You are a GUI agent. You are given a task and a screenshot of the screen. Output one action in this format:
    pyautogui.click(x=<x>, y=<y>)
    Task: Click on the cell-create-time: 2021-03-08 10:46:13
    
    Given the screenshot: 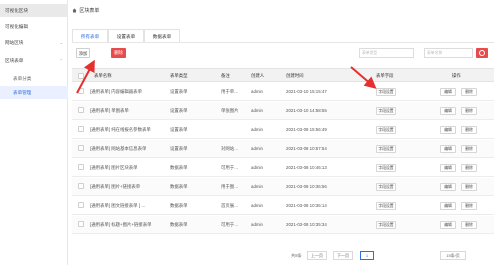 What is the action you would take?
    pyautogui.click(x=306, y=167)
    